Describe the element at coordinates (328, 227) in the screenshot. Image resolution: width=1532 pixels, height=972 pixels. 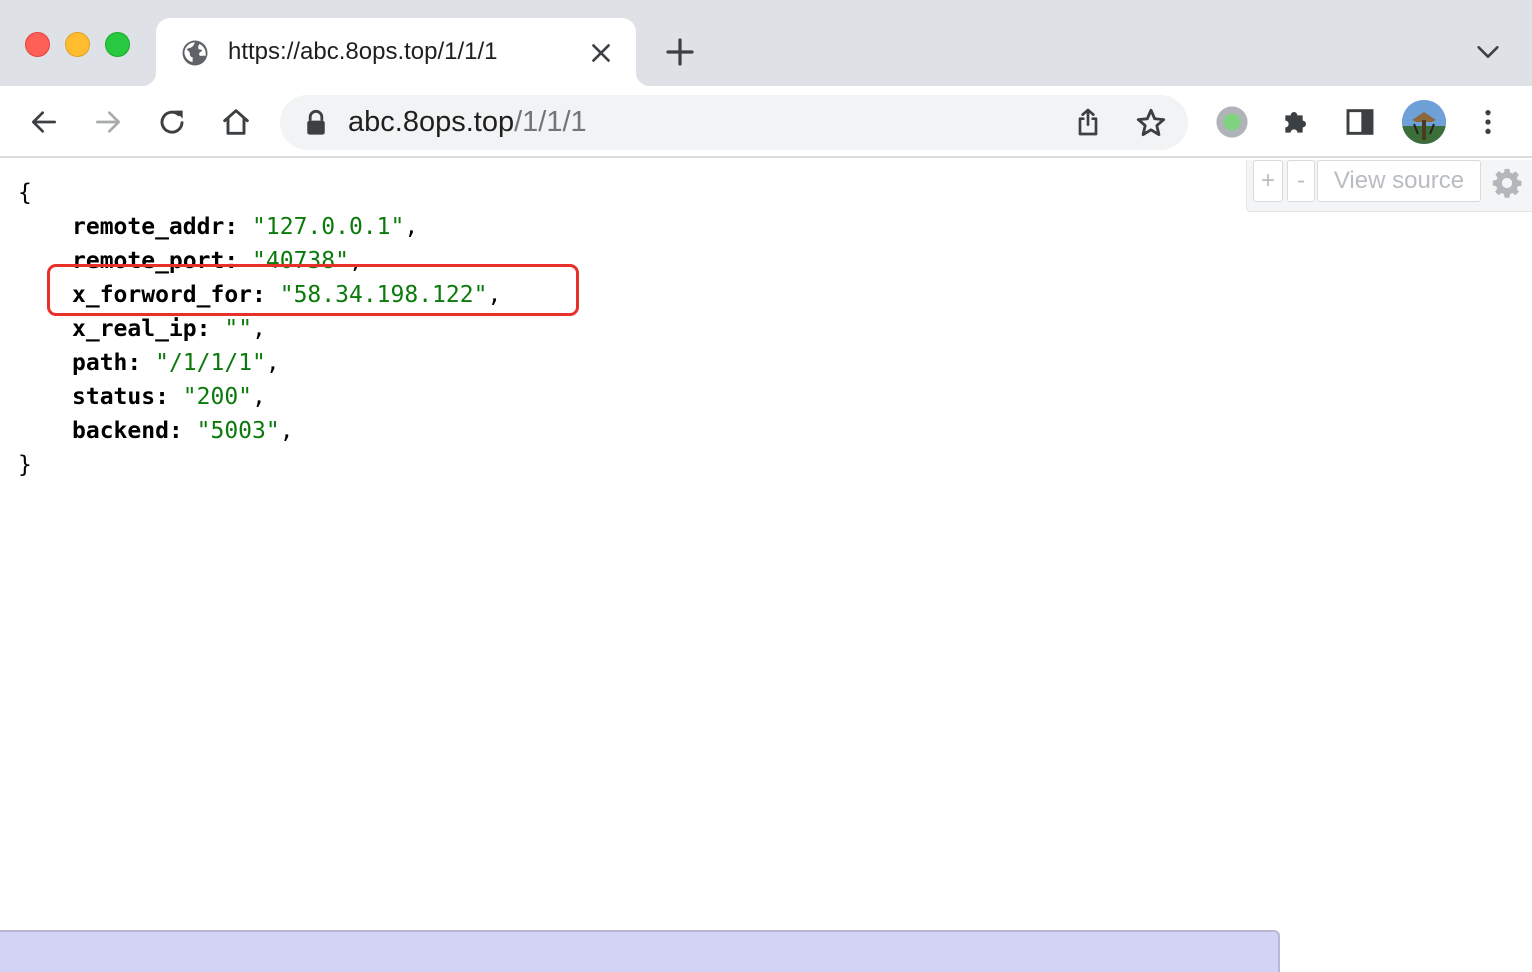
I see `json-value: "127.0.0.1"` at that location.